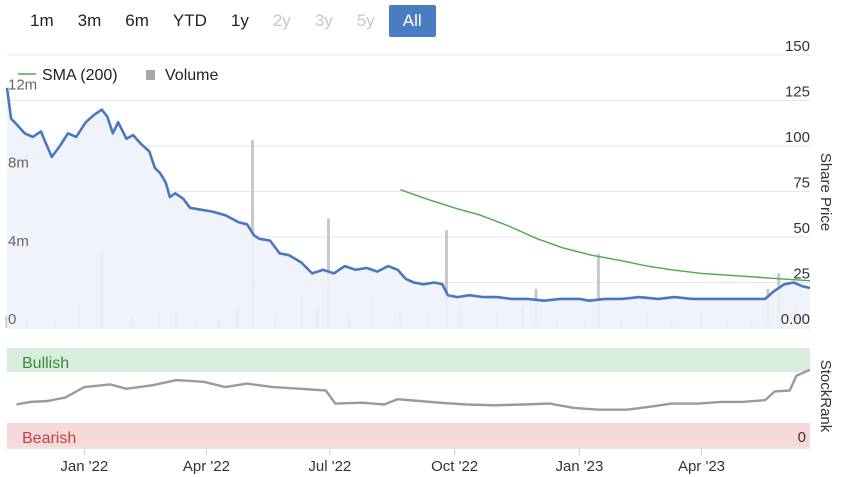 The image size is (853, 477). Describe the element at coordinates (802, 437) in the screenshot. I see `stockrank-tick-0: 0` at that location.